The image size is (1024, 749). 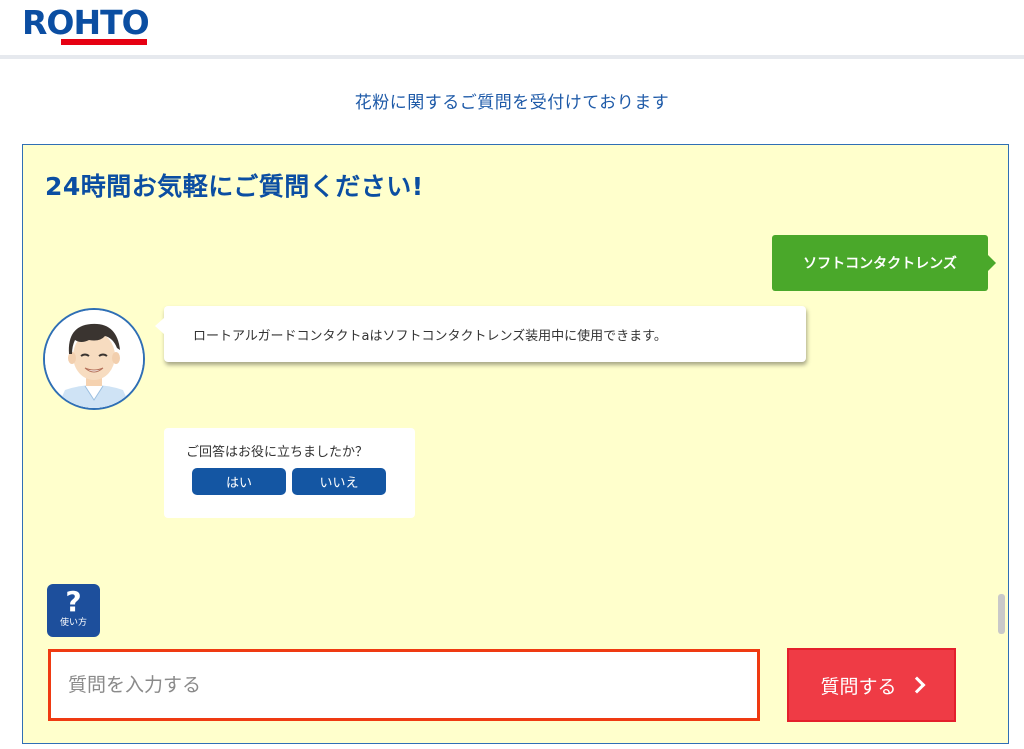 I want to click on feedback-question: ご回答はお役に立ちましたか？, so click(x=277, y=452).